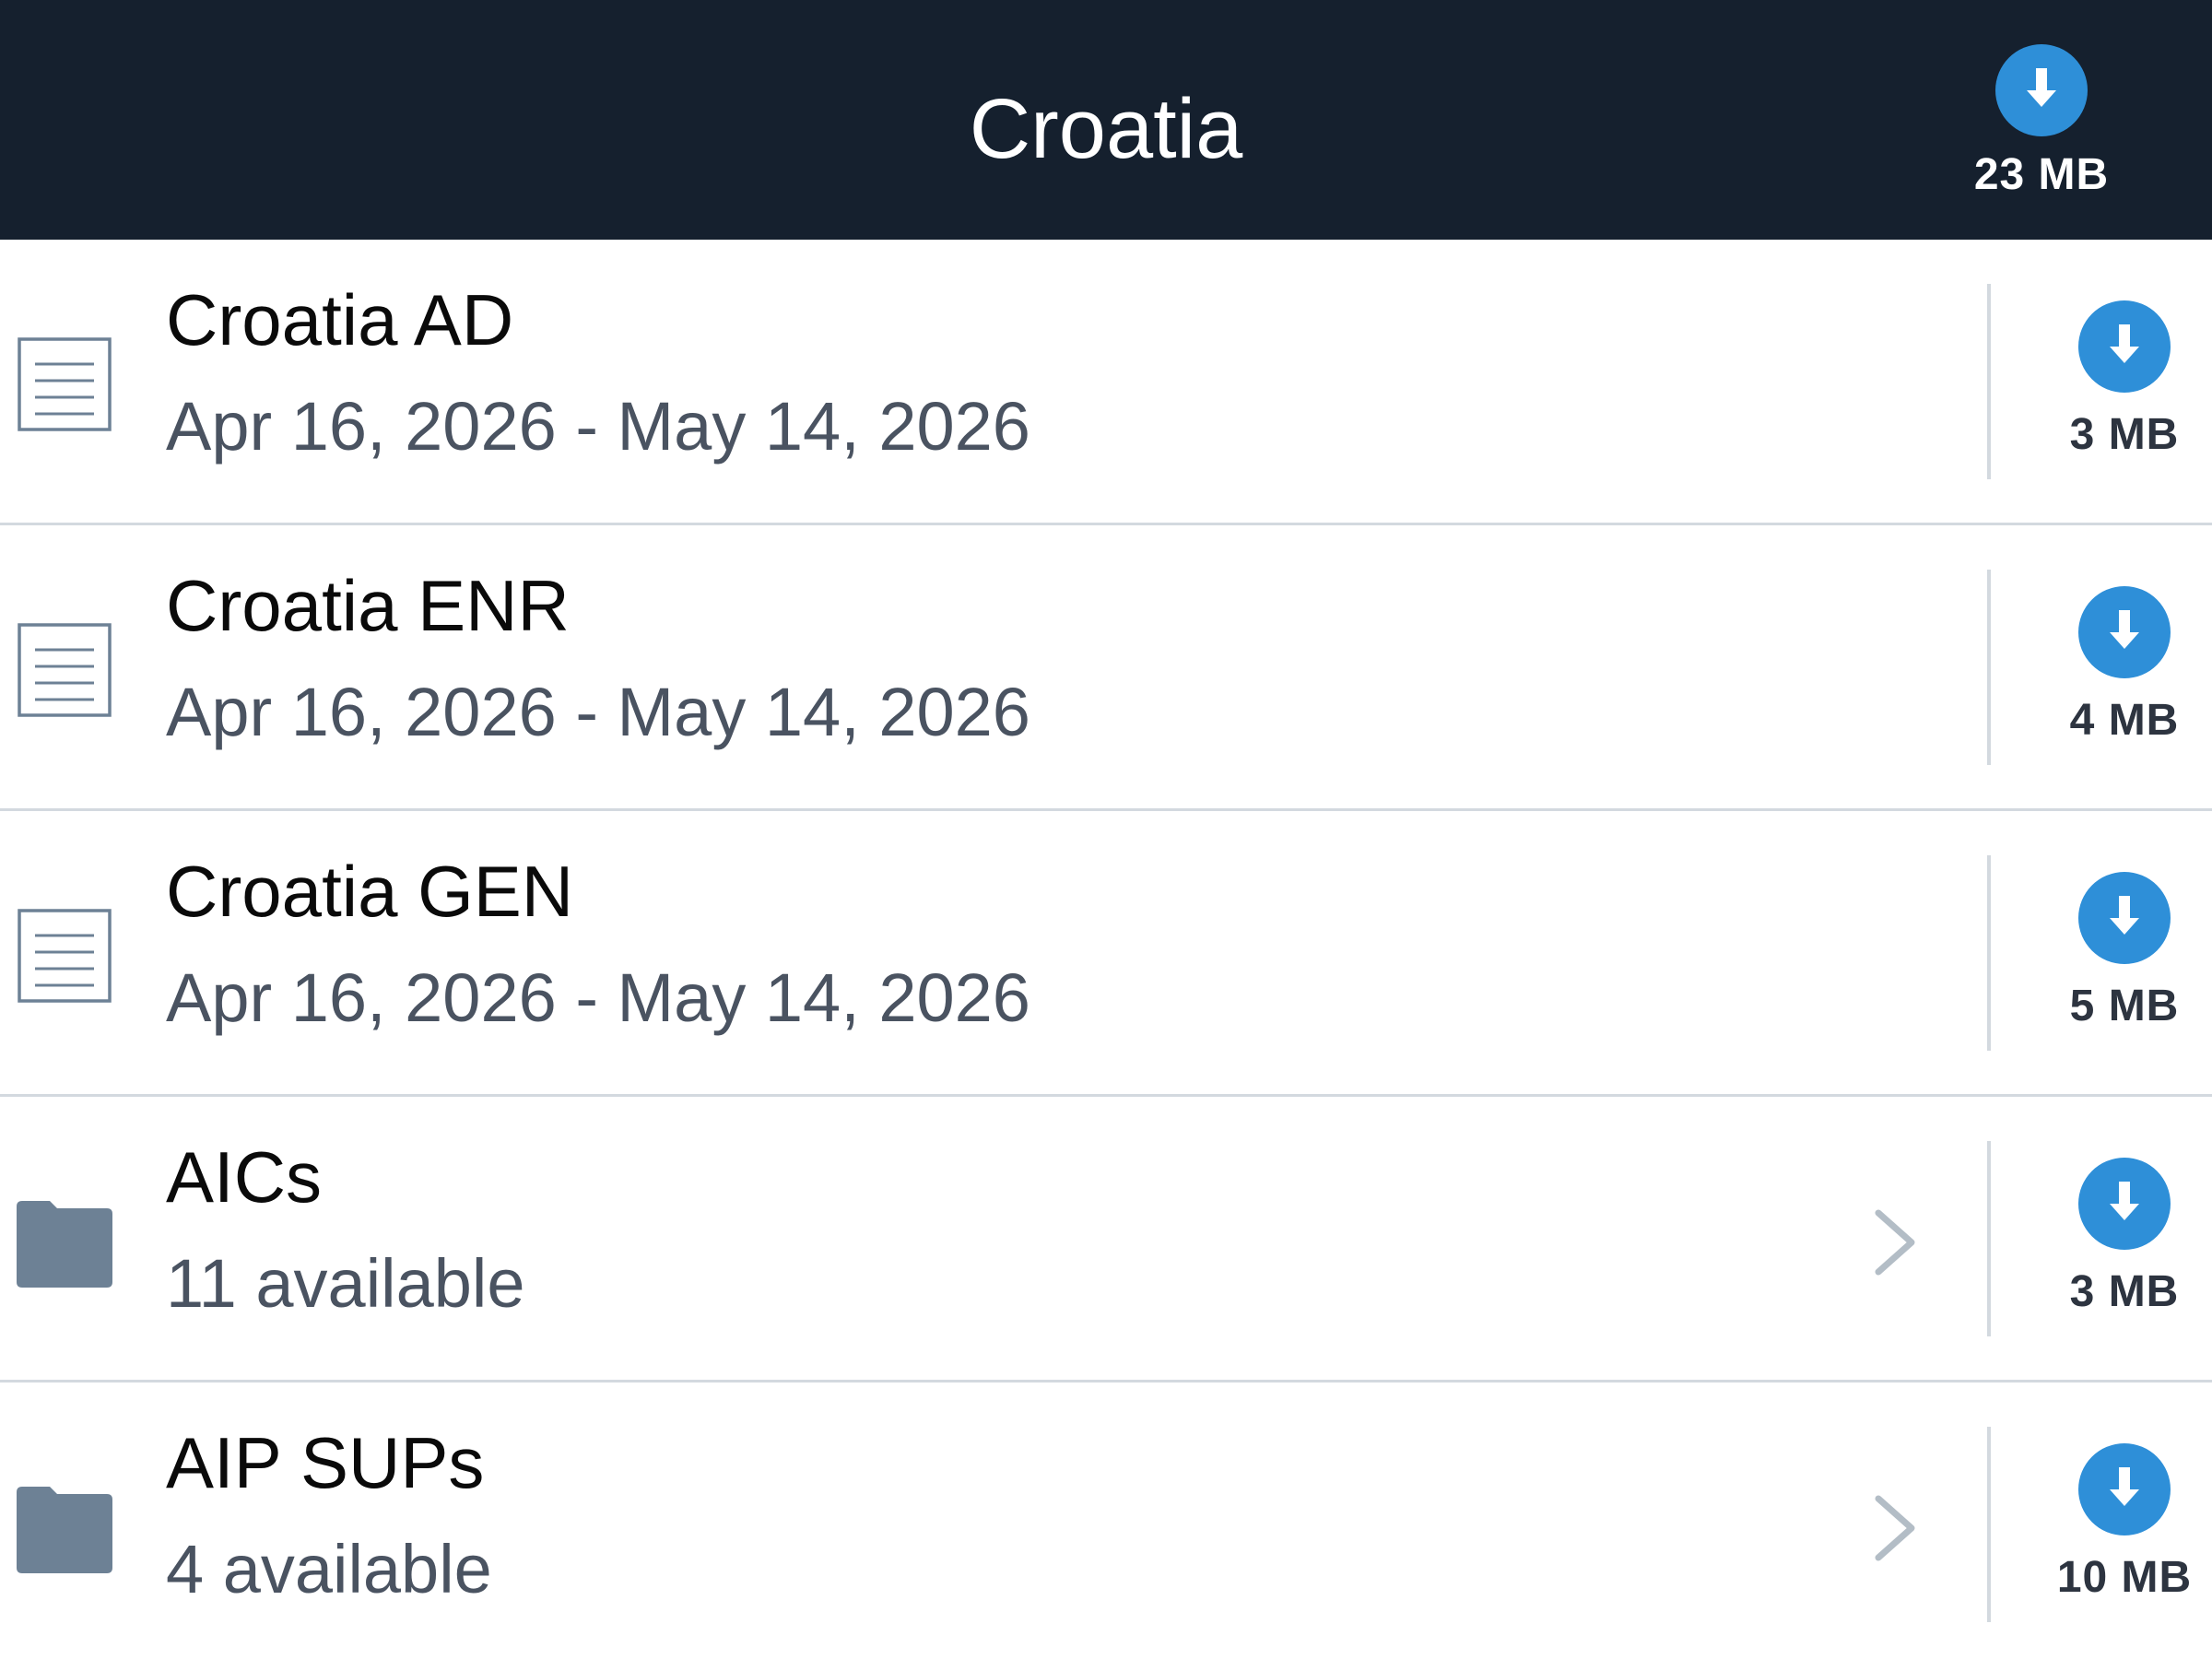 The image size is (2212, 1659). I want to click on download-all-size: 23 MB, so click(2041, 174).